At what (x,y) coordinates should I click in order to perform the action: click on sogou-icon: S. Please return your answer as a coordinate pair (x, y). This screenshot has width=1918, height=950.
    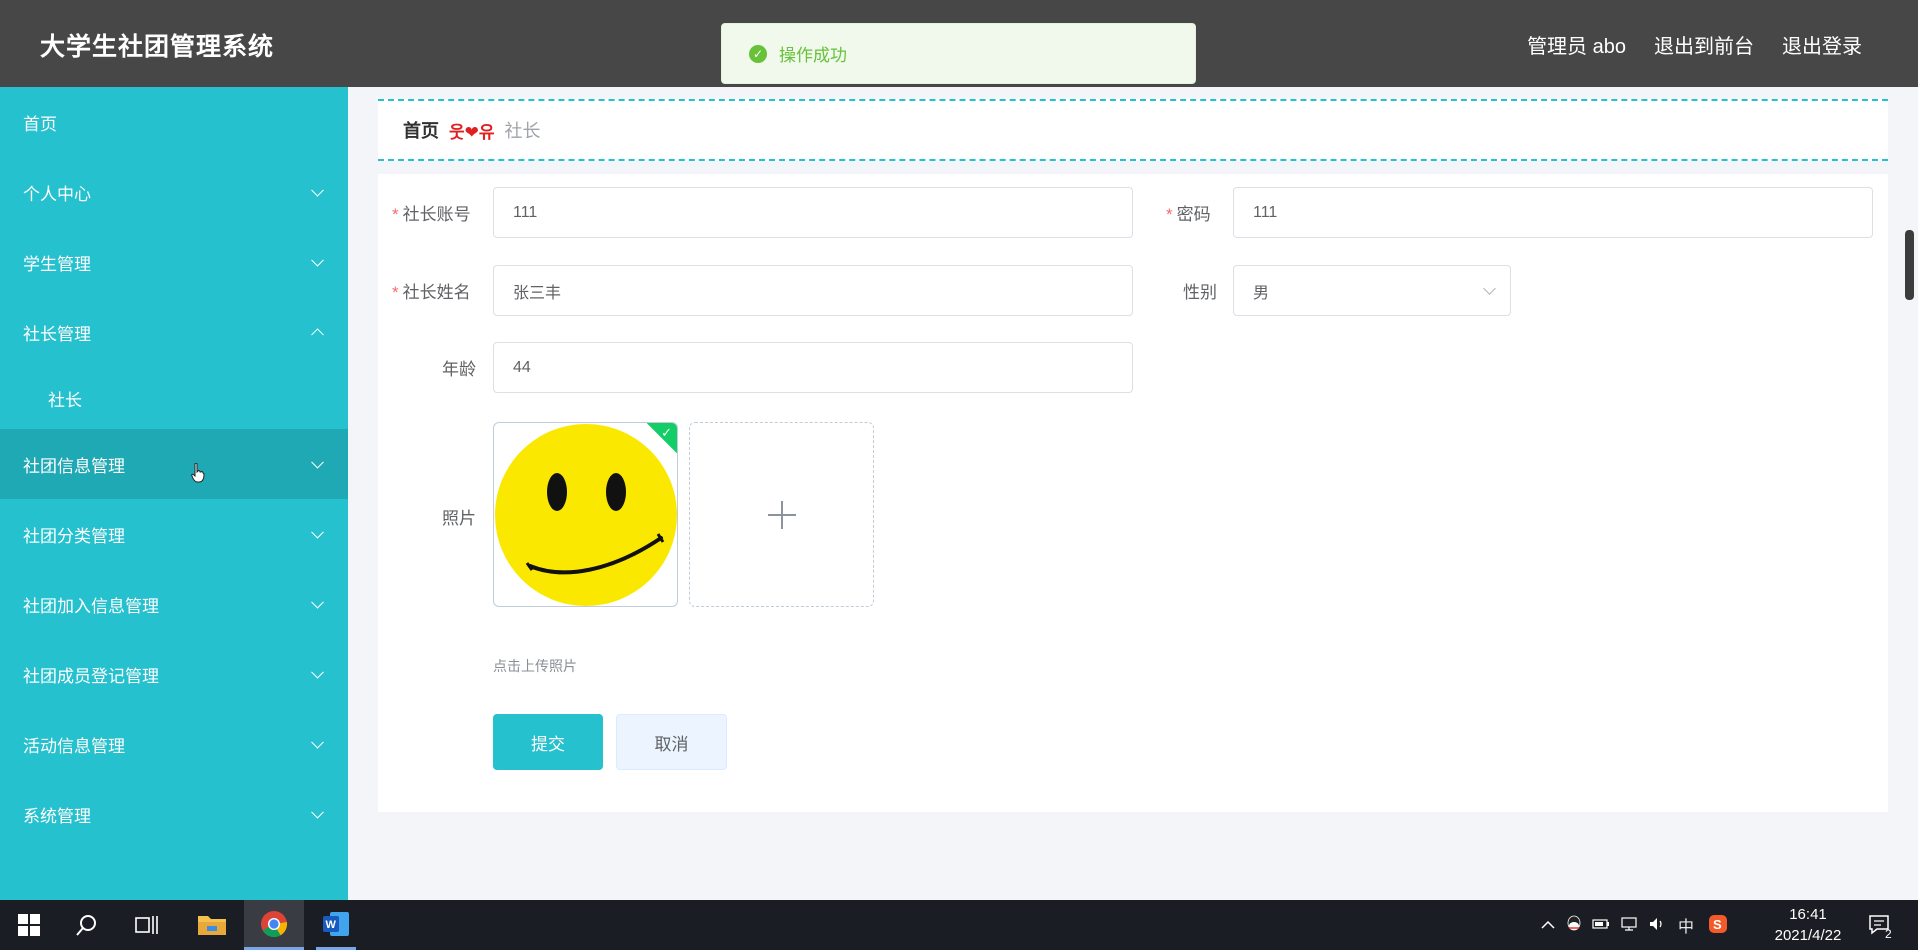
    Looking at the image, I should click on (1718, 925).